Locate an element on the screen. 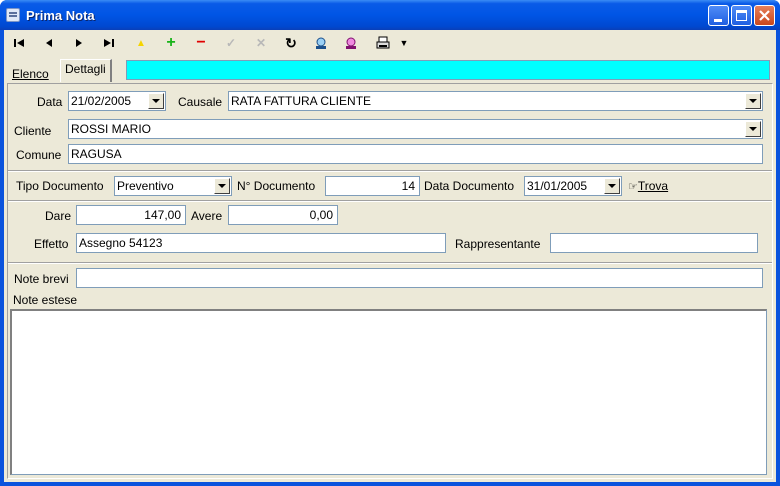 Image resolution: width=780 pixels, height=486 pixels. causale-field: RATA FATTURA CLIENTE is located at coordinates (495, 101).